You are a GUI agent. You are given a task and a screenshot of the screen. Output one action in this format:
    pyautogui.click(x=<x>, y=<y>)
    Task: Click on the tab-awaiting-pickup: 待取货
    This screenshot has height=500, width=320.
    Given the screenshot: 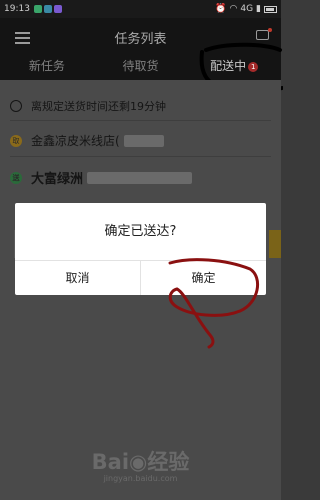 What is the action you would take?
    pyautogui.click(x=141, y=68)
    